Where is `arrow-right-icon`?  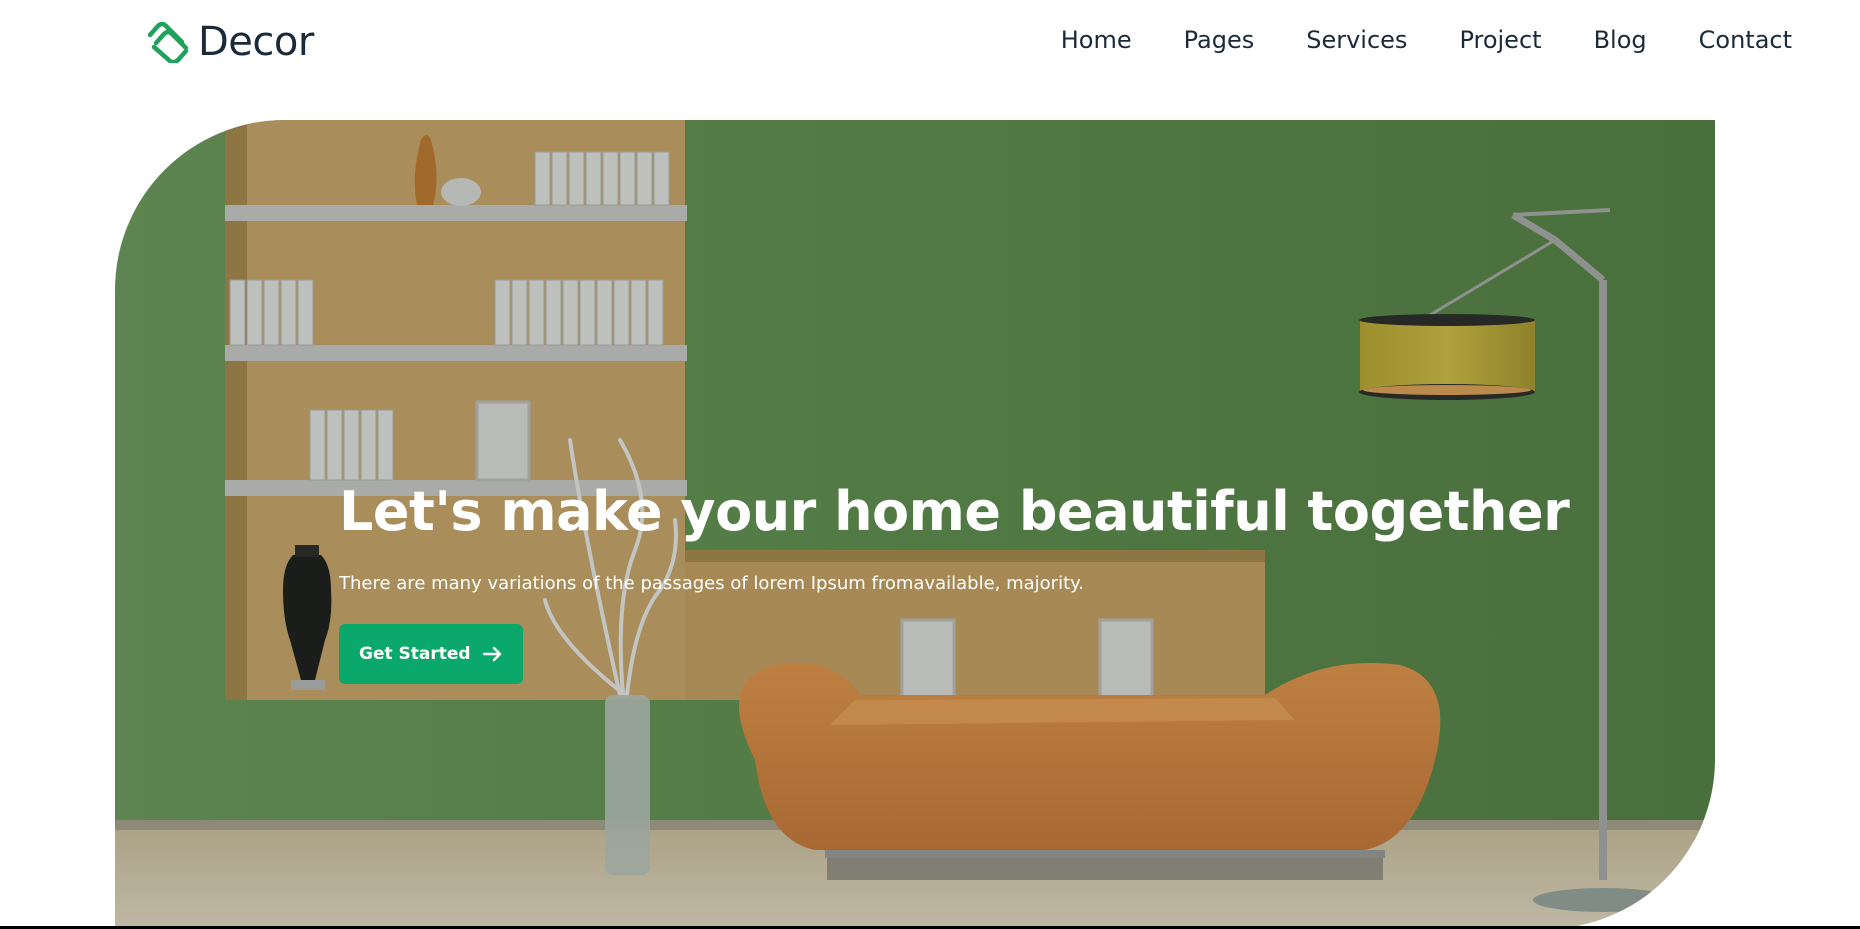 arrow-right-icon is located at coordinates (491, 654).